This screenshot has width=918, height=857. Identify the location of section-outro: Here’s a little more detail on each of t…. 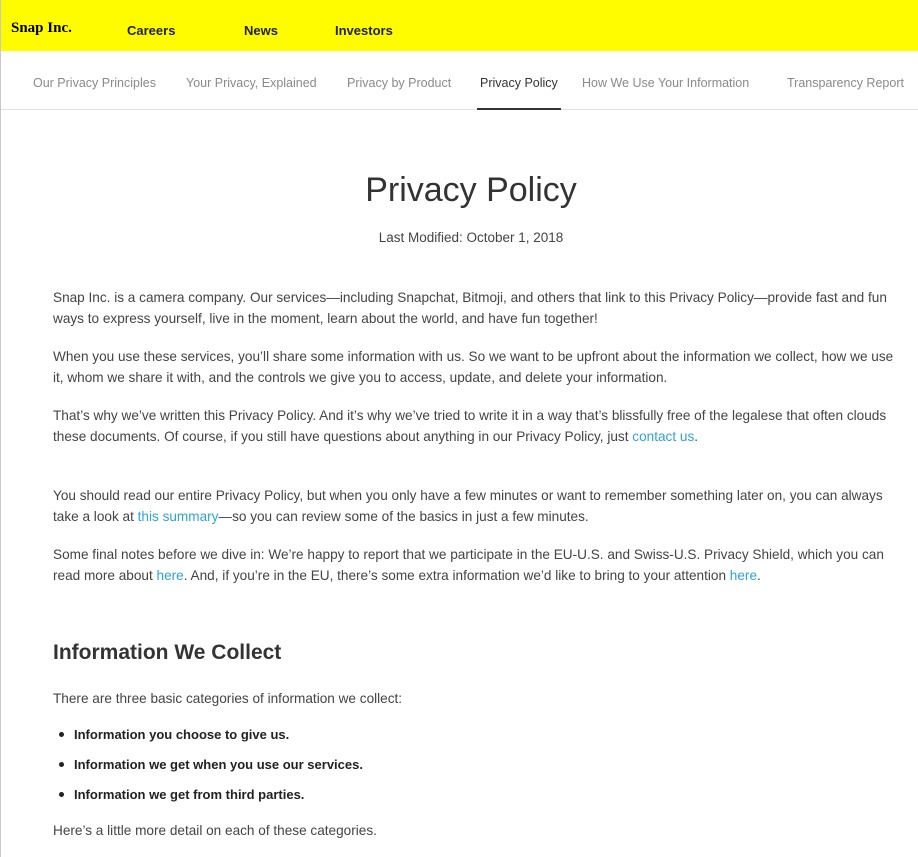
(215, 830).